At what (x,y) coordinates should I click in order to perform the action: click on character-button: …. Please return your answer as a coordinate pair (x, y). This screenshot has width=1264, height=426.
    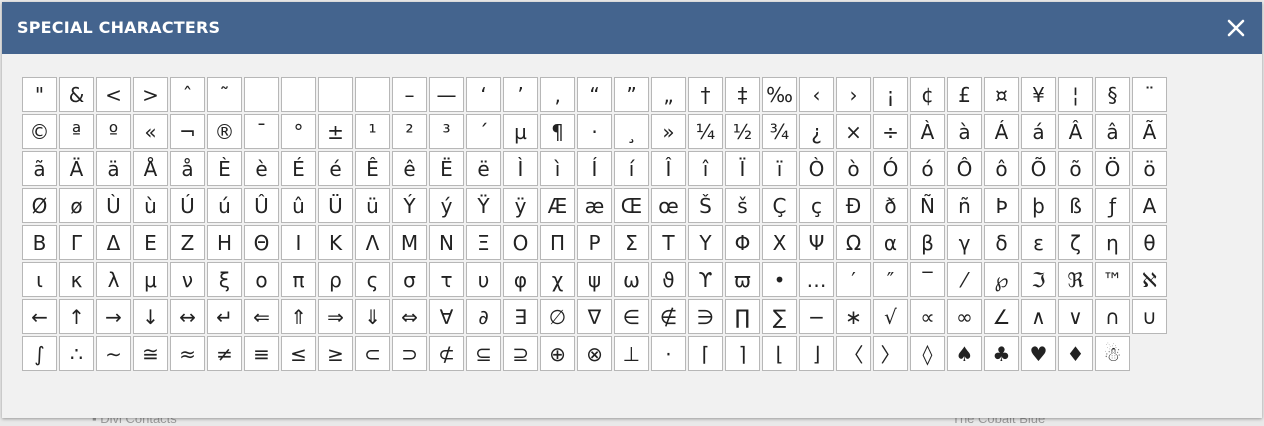
    Looking at the image, I should click on (816, 279).